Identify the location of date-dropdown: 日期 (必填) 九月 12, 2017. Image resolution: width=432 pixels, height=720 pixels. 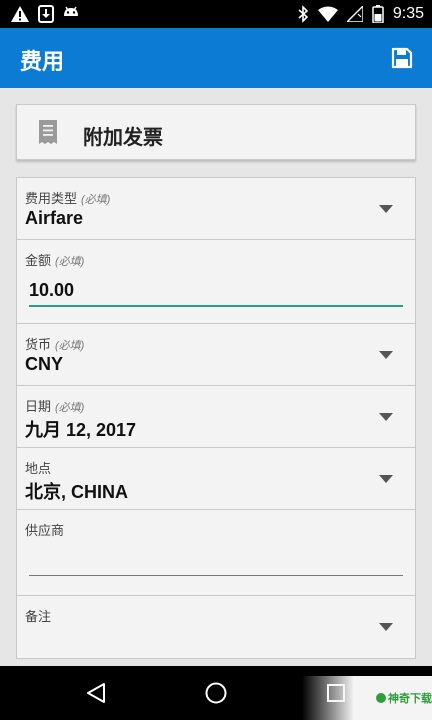
(216, 417).